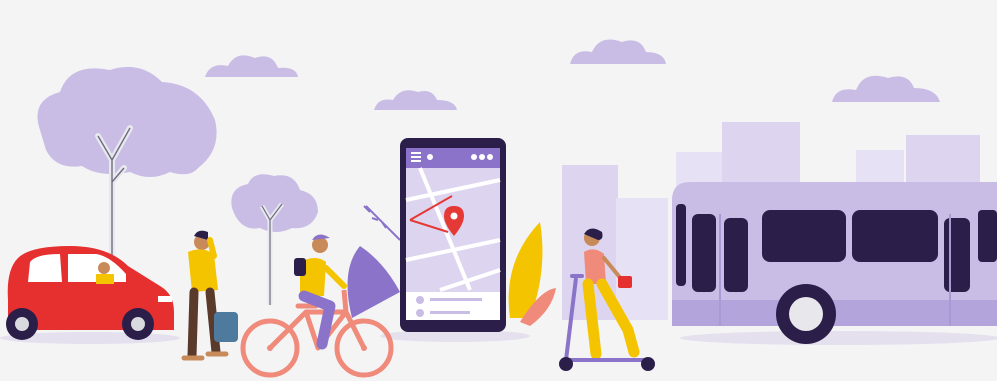 Image resolution: width=997 pixels, height=381 pixels. What do you see at coordinates (838, 338) in the screenshot?
I see `ground-shadow` at bounding box center [838, 338].